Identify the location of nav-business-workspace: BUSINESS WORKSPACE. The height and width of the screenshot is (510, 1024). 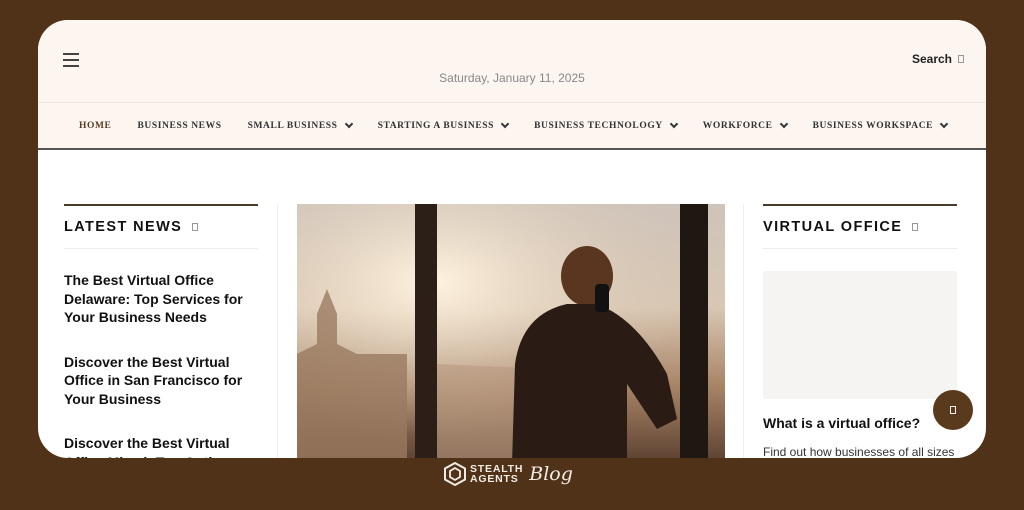
(880, 125).